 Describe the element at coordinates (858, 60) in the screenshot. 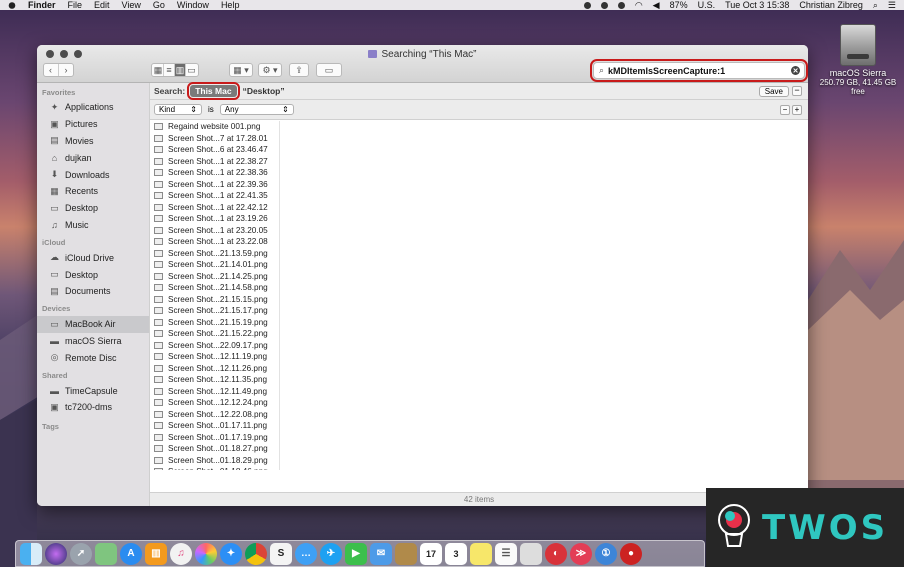

I see `desktop-drive: macOS Sierra 250.79 GB, 41.45 GB free` at that location.